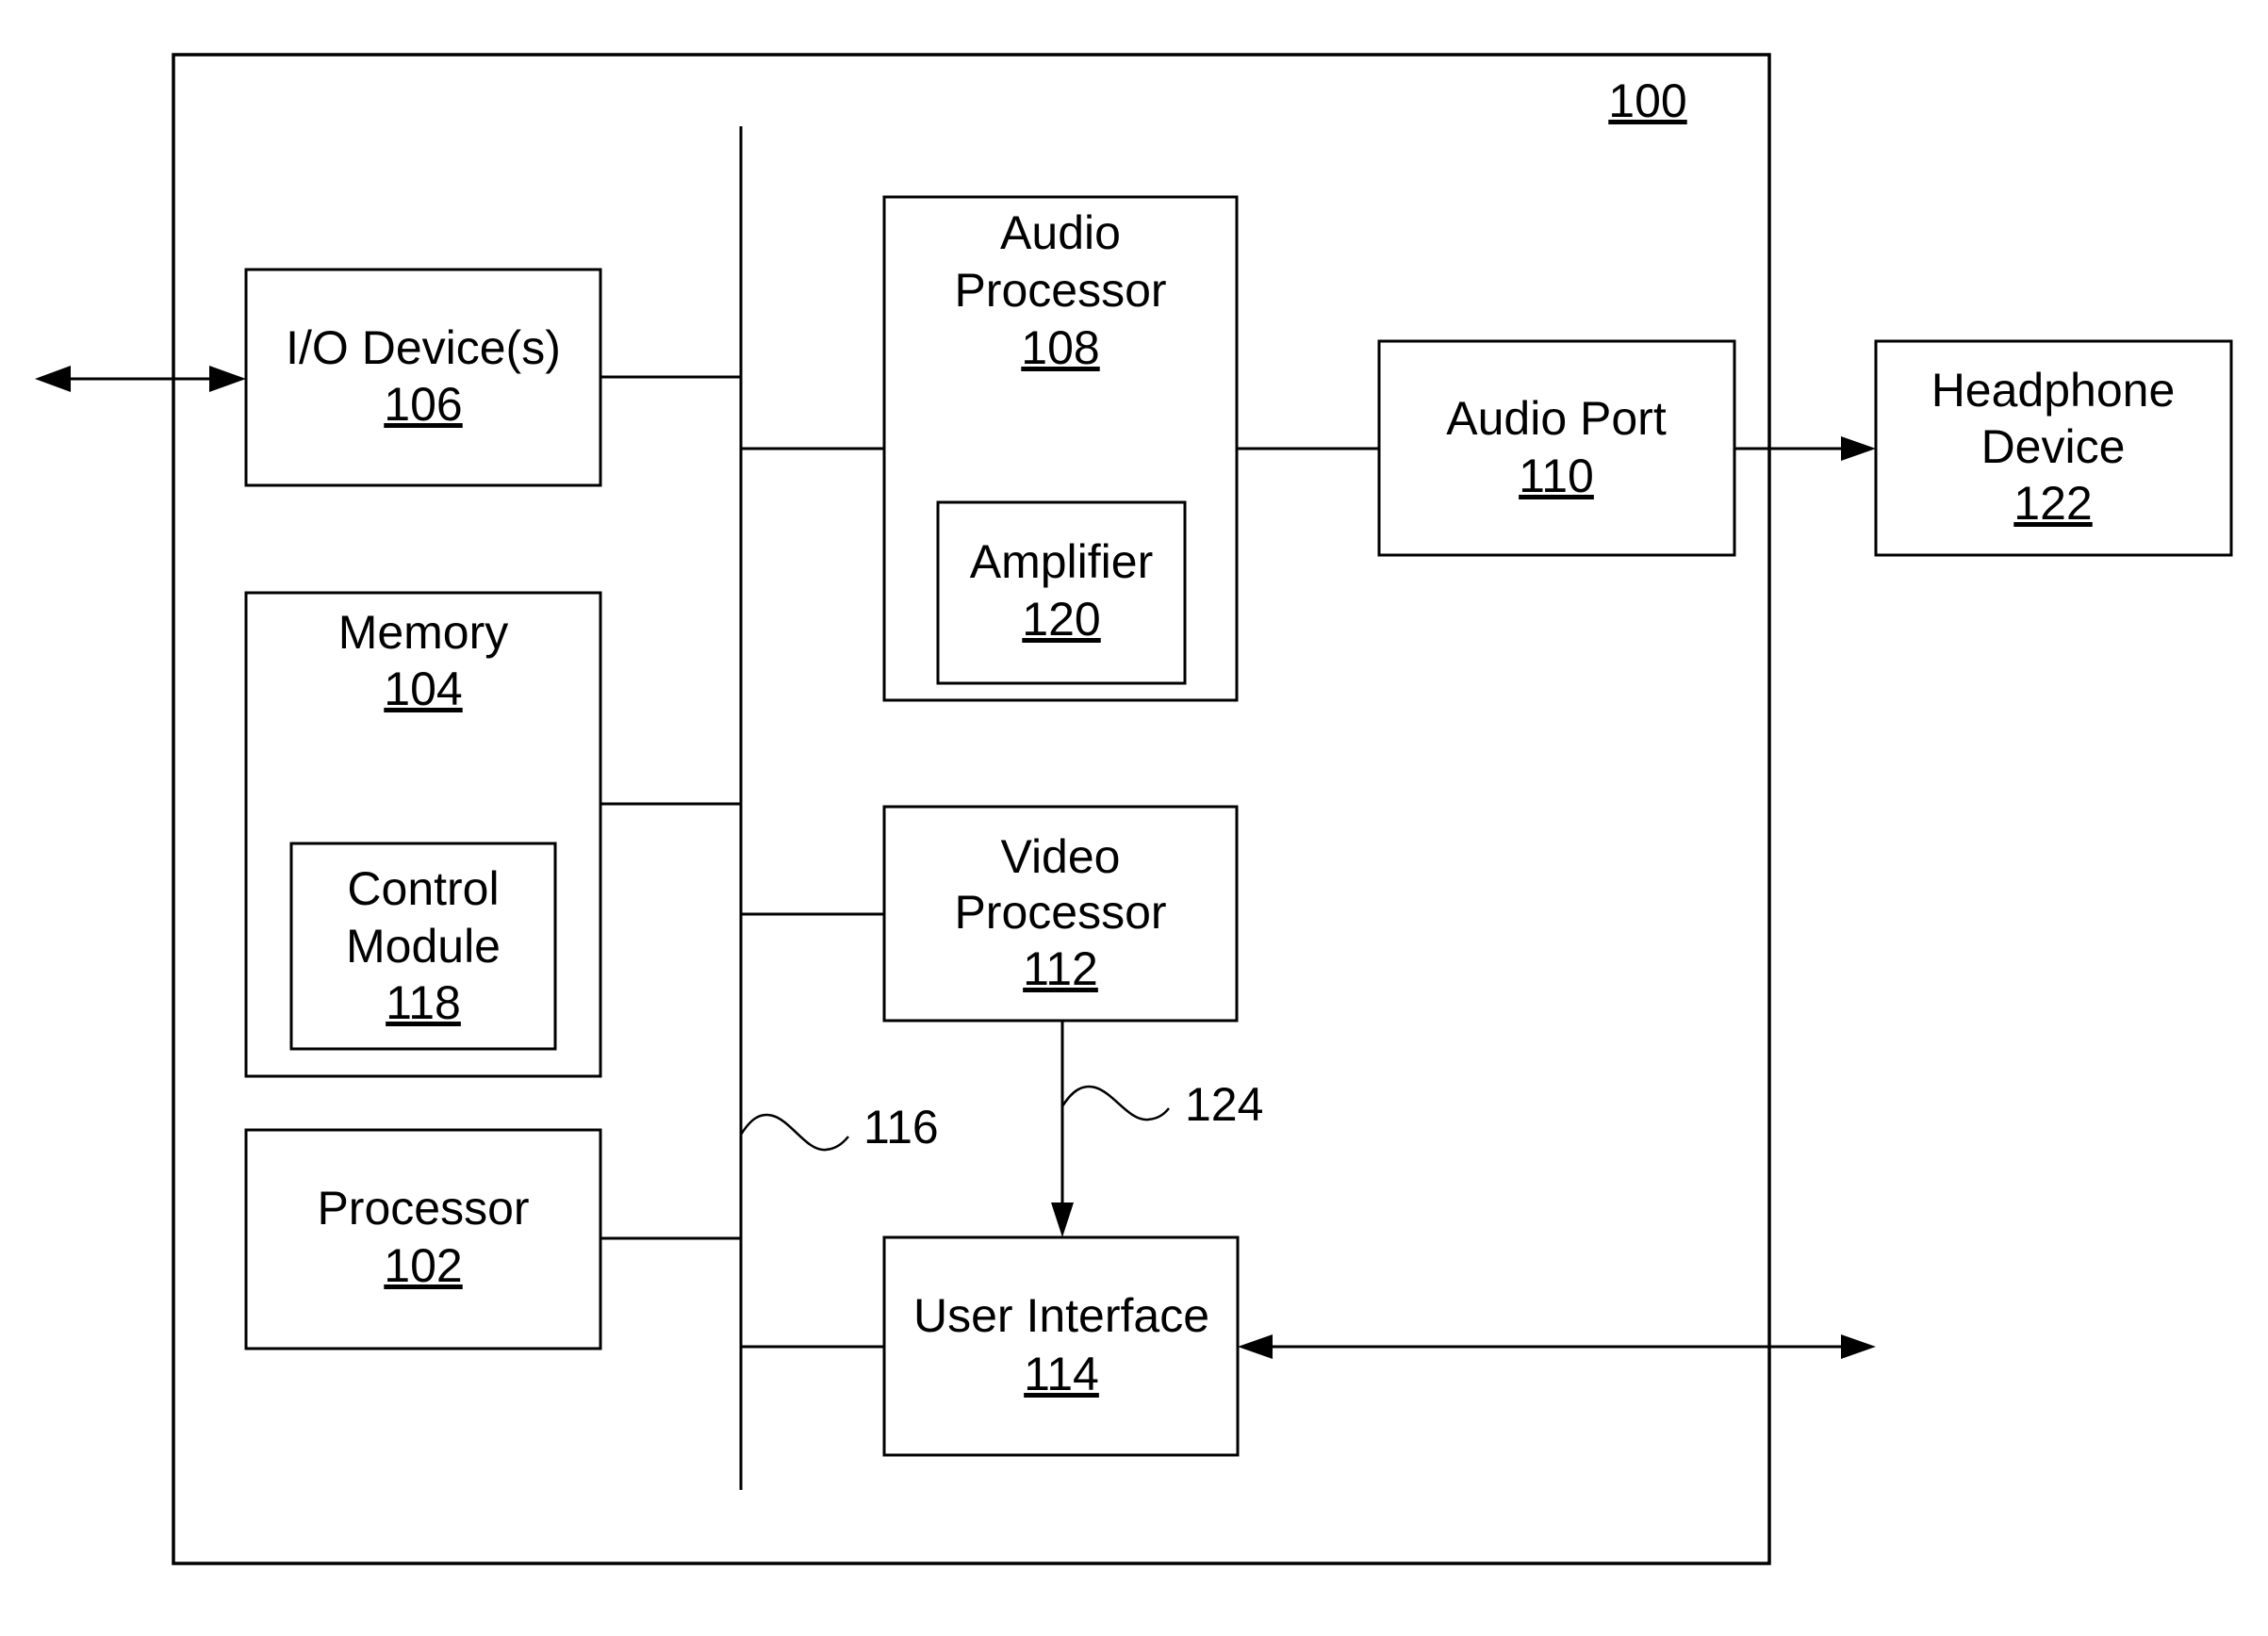  I want to click on headphone-label-line-1: Headphone, so click(2054, 390).